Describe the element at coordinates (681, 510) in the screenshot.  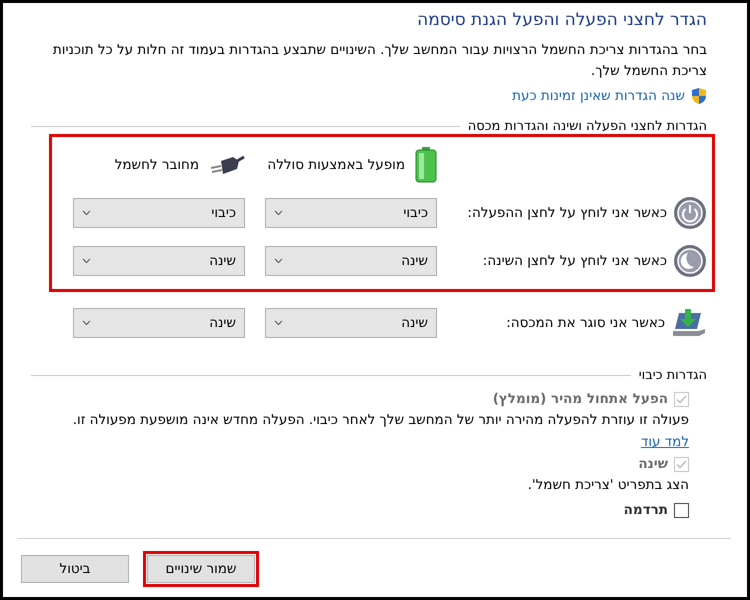
I see `checkbox` at that location.